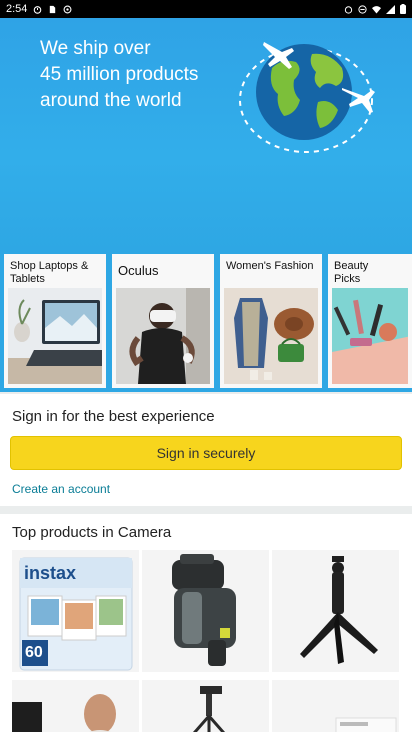 The height and width of the screenshot is (732, 412). I want to click on create-account-link: Create an account, so click(61, 489).